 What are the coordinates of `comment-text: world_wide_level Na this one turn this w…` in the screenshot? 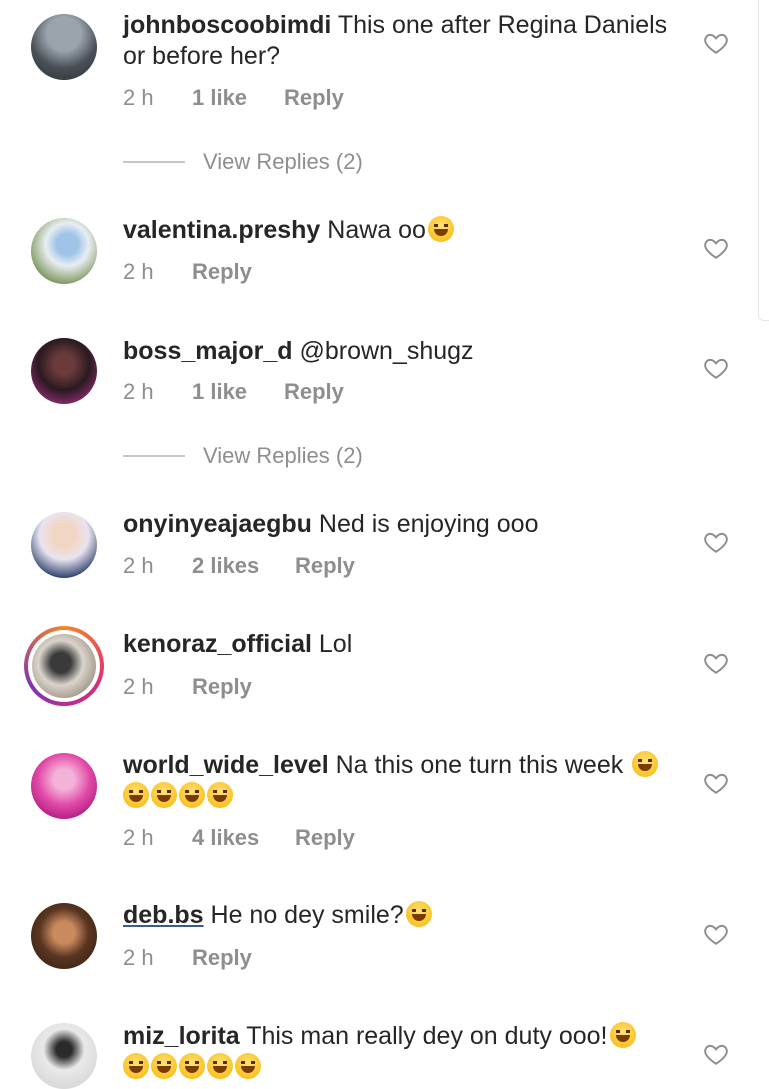 It's located at (405, 781).